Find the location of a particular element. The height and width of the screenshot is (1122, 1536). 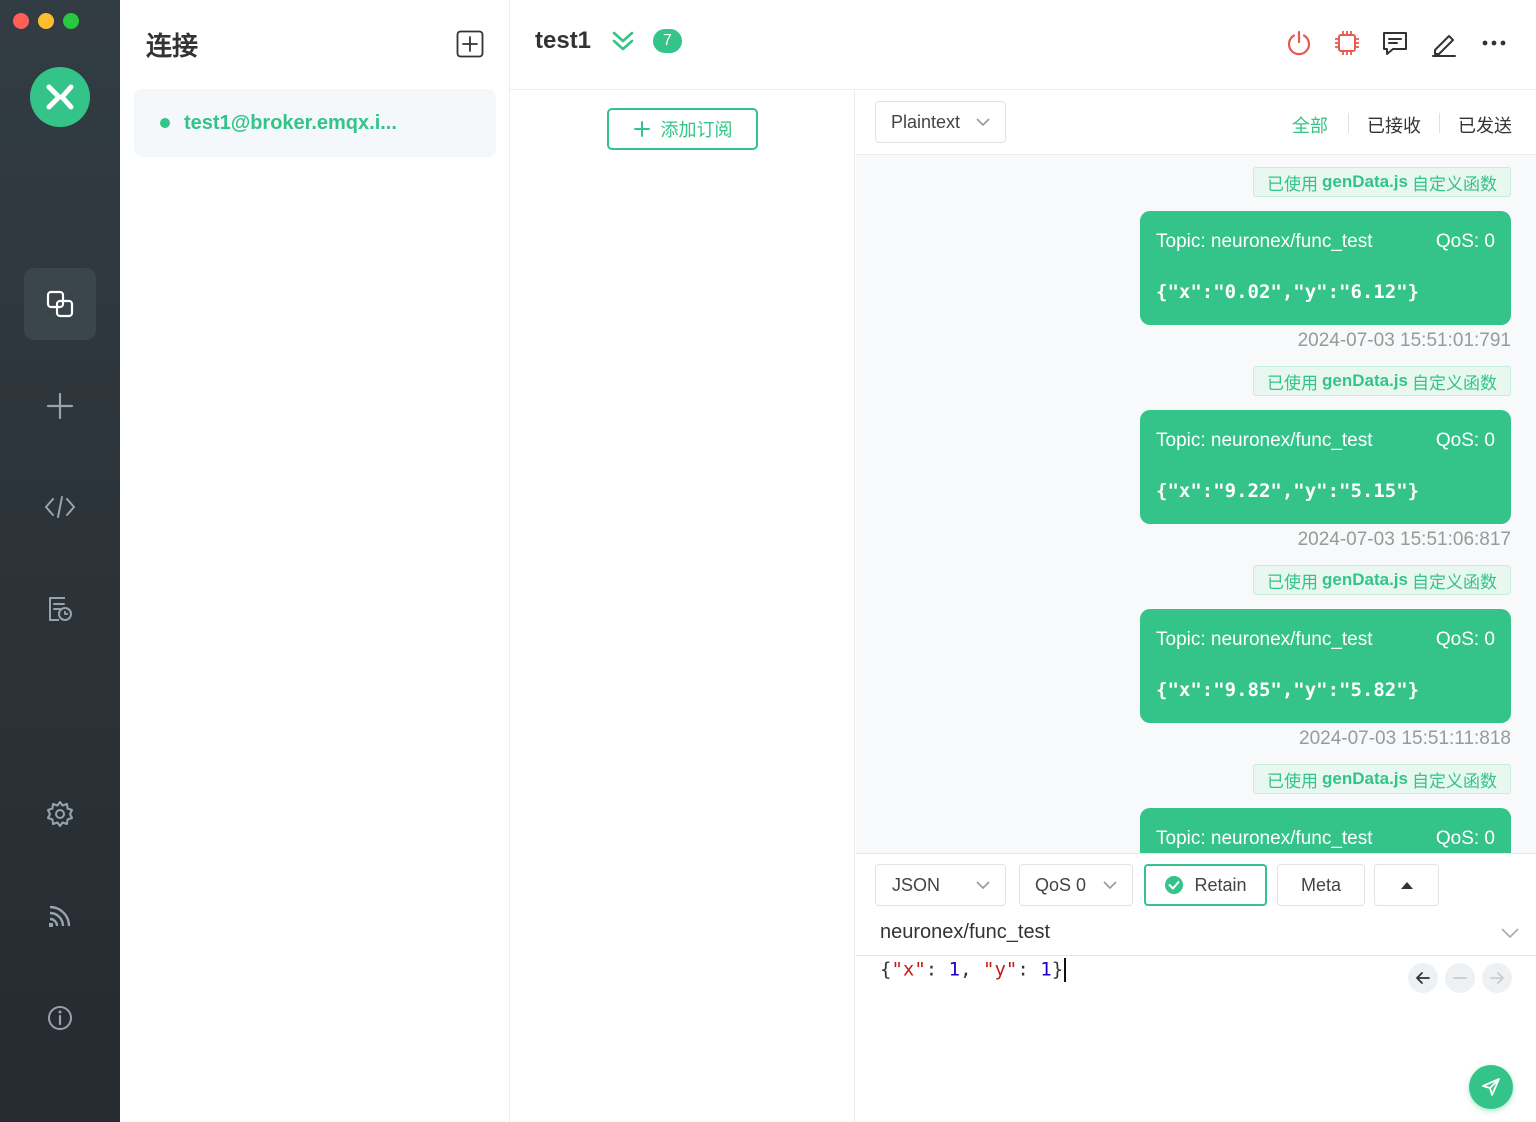

script-button is located at coordinates (1347, 43).